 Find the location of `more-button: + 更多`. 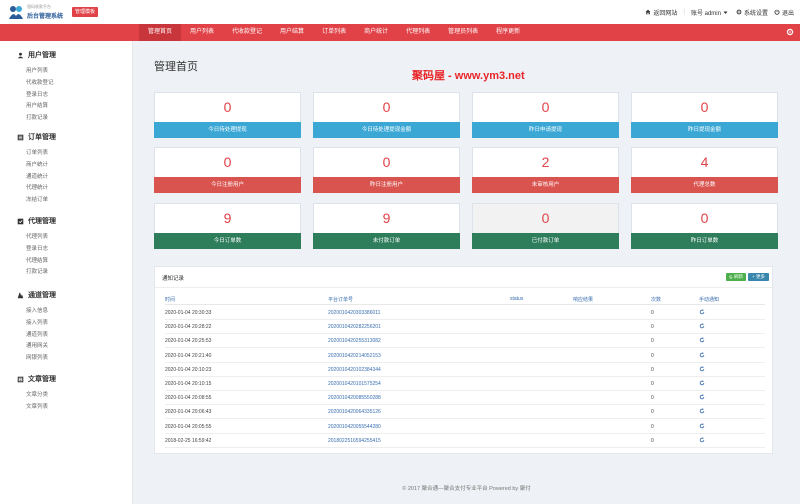

more-button: + 更多 is located at coordinates (758, 277).